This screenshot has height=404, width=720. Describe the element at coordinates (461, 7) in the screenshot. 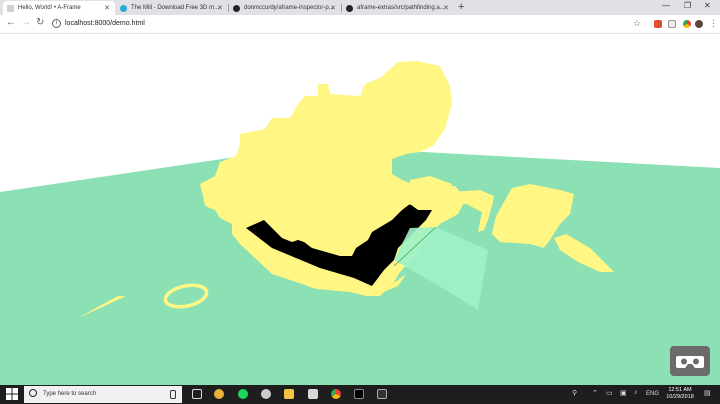

I see `new-tab-icon: +` at that location.